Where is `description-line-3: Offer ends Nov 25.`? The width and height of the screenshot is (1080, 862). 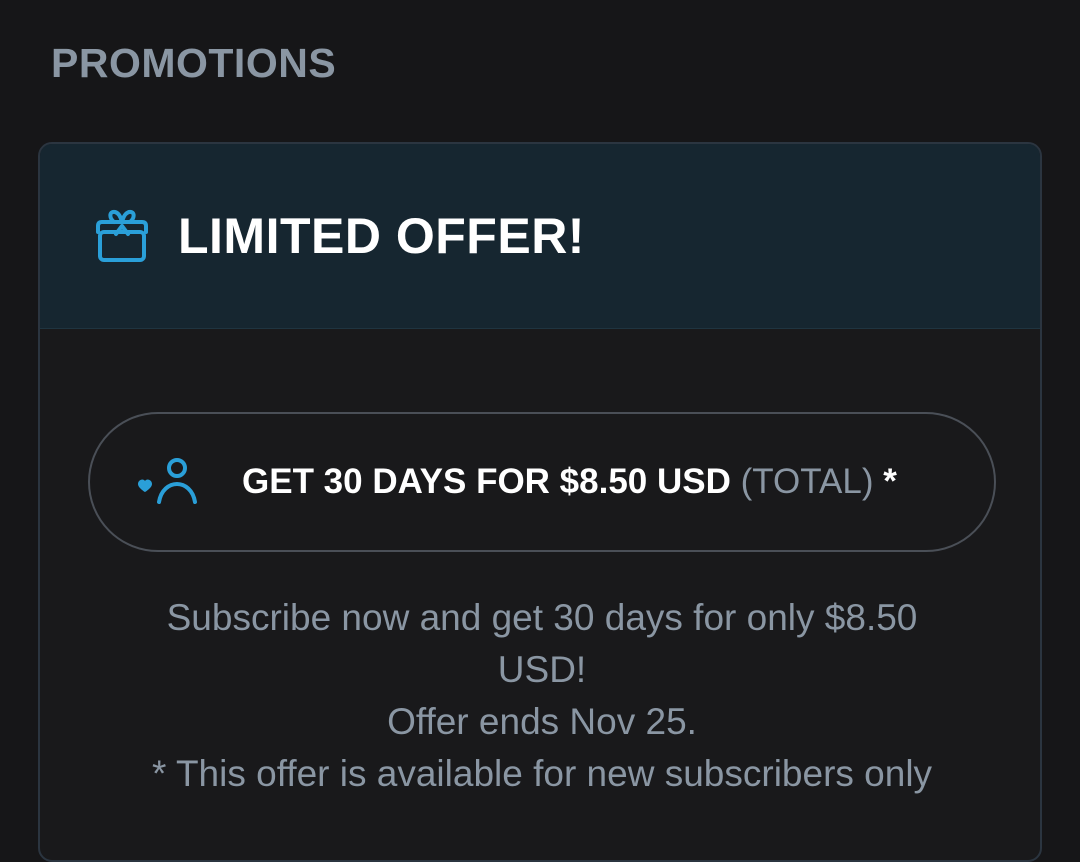
description-line-3: Offer ends Nov 25. is located at coordinates (542, 721).